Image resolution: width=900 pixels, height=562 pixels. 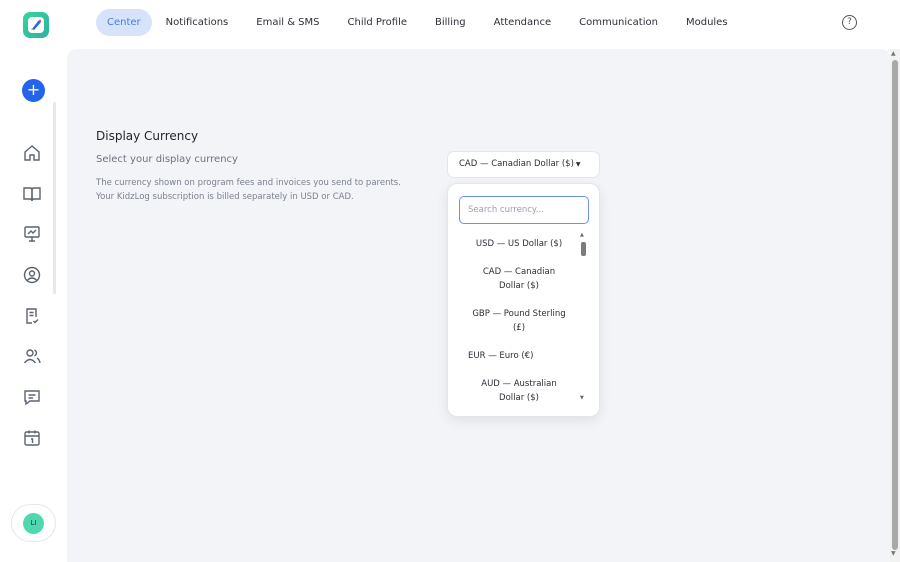 I want to click on scroll-up-icon: ▲, so click(x=893, y=53).